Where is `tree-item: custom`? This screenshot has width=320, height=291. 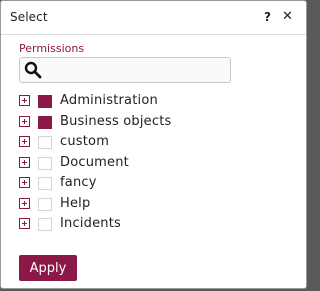 tree-item: custom is located at coordinates (149, 143).